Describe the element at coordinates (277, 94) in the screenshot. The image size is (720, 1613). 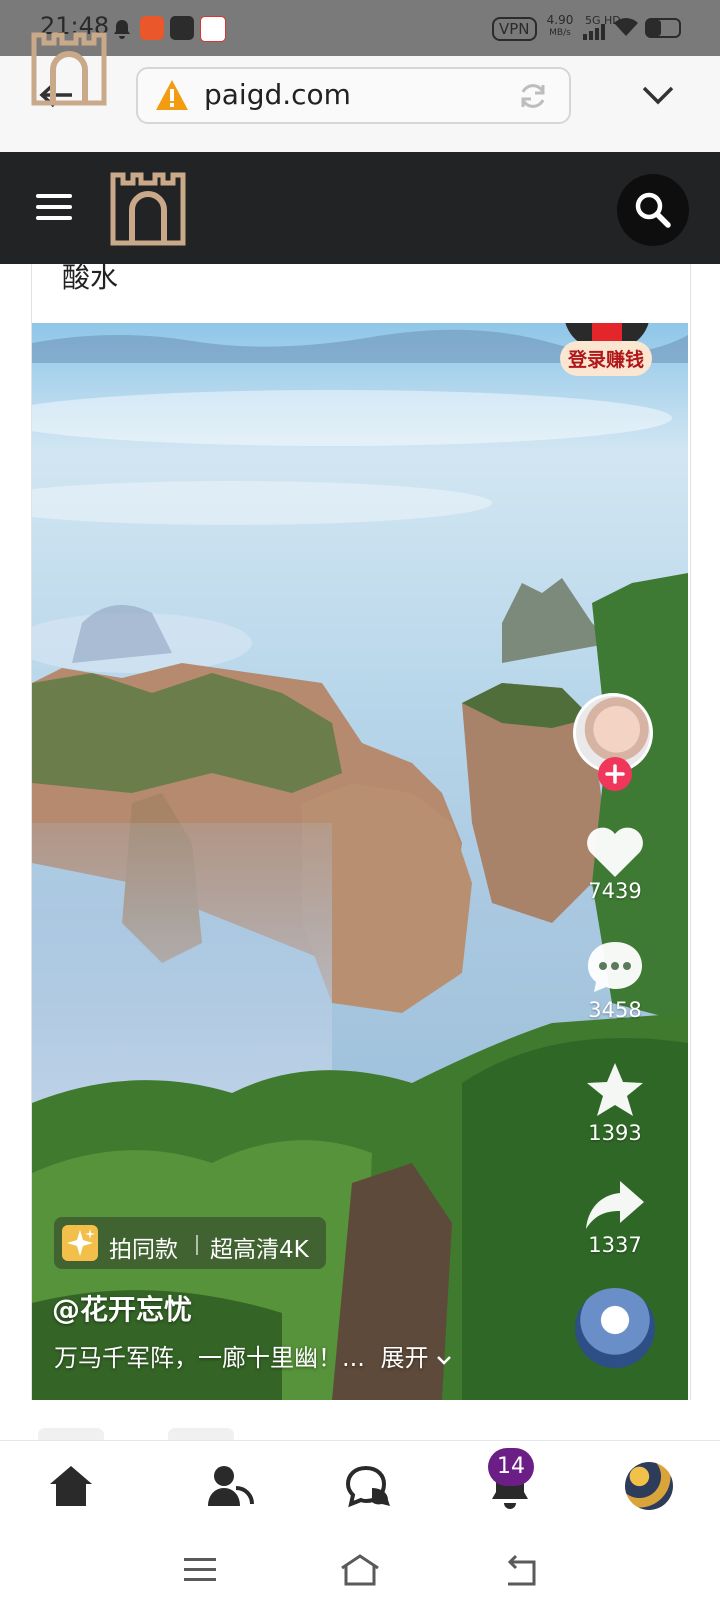
I see `url-text: paigd.com` at that location.